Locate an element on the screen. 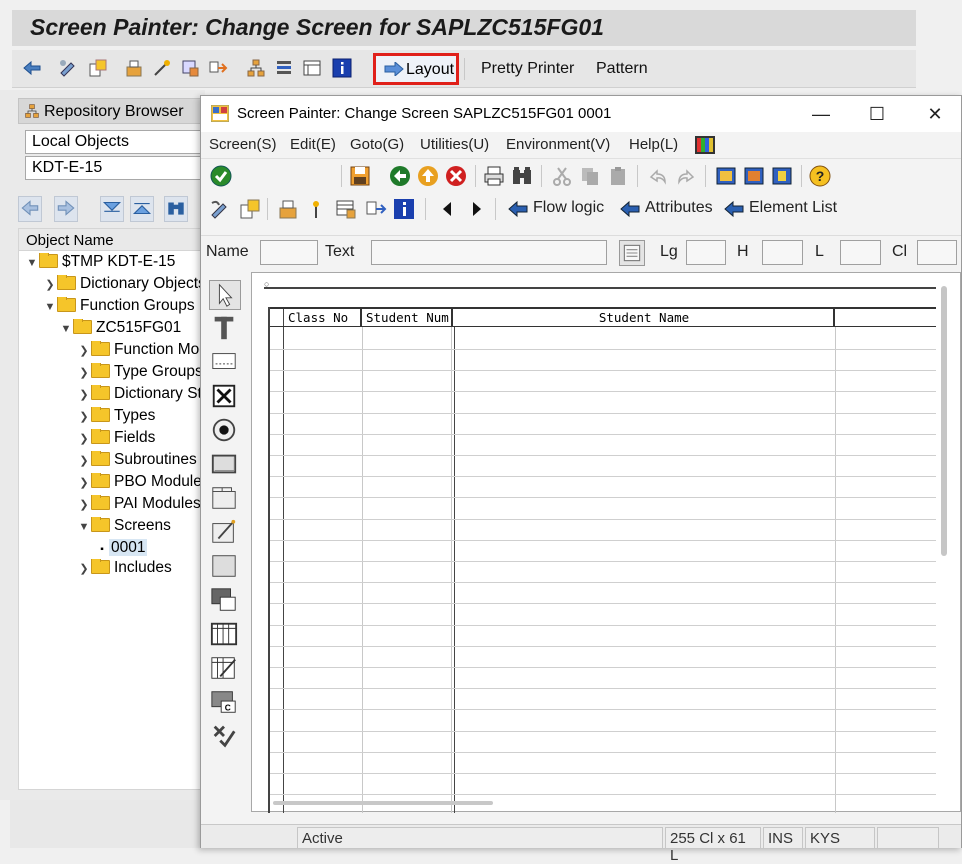  stack-icon is located at coordinates (284, 68).